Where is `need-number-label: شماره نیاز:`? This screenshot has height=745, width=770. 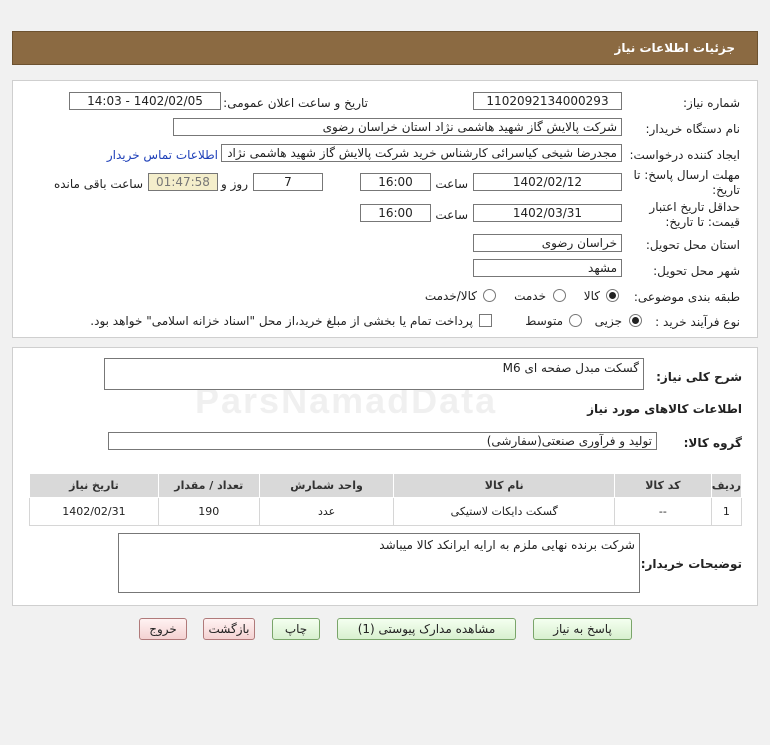
need-number-label: شماره نیاز: is located at coordinates (711, 103).